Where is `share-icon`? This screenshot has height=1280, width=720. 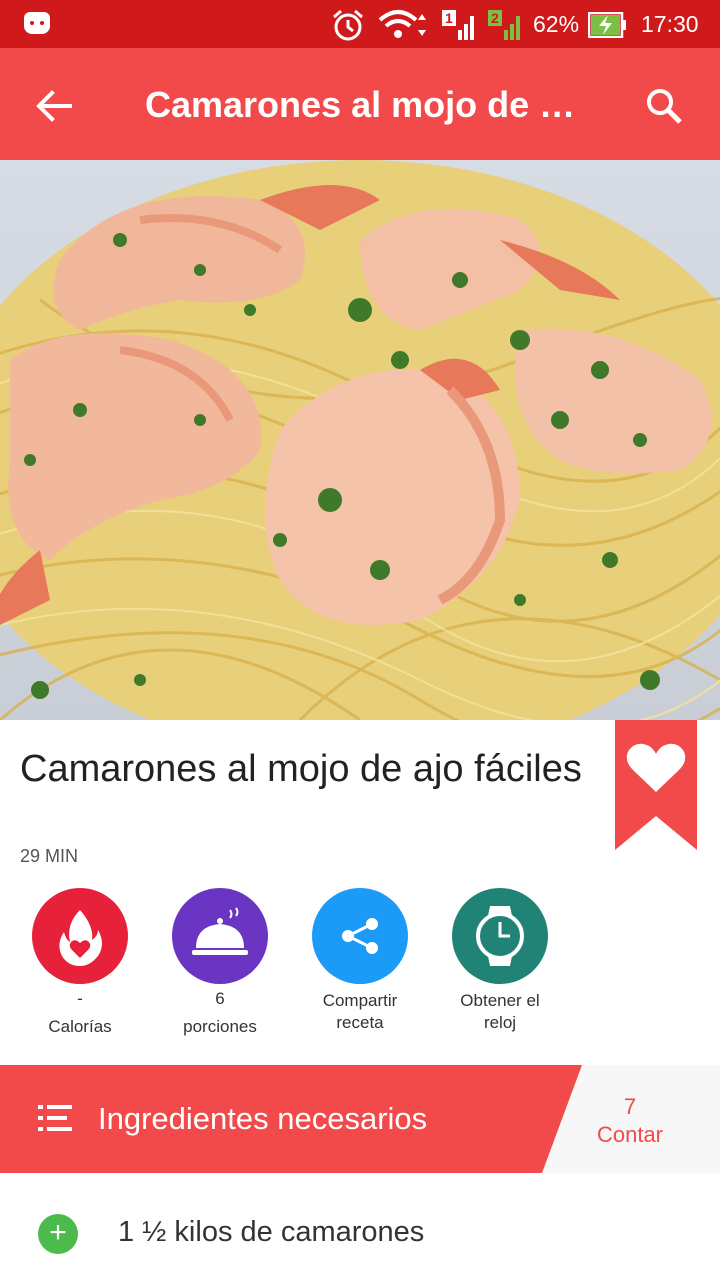
share-icon is located at coordinates (360, 936).